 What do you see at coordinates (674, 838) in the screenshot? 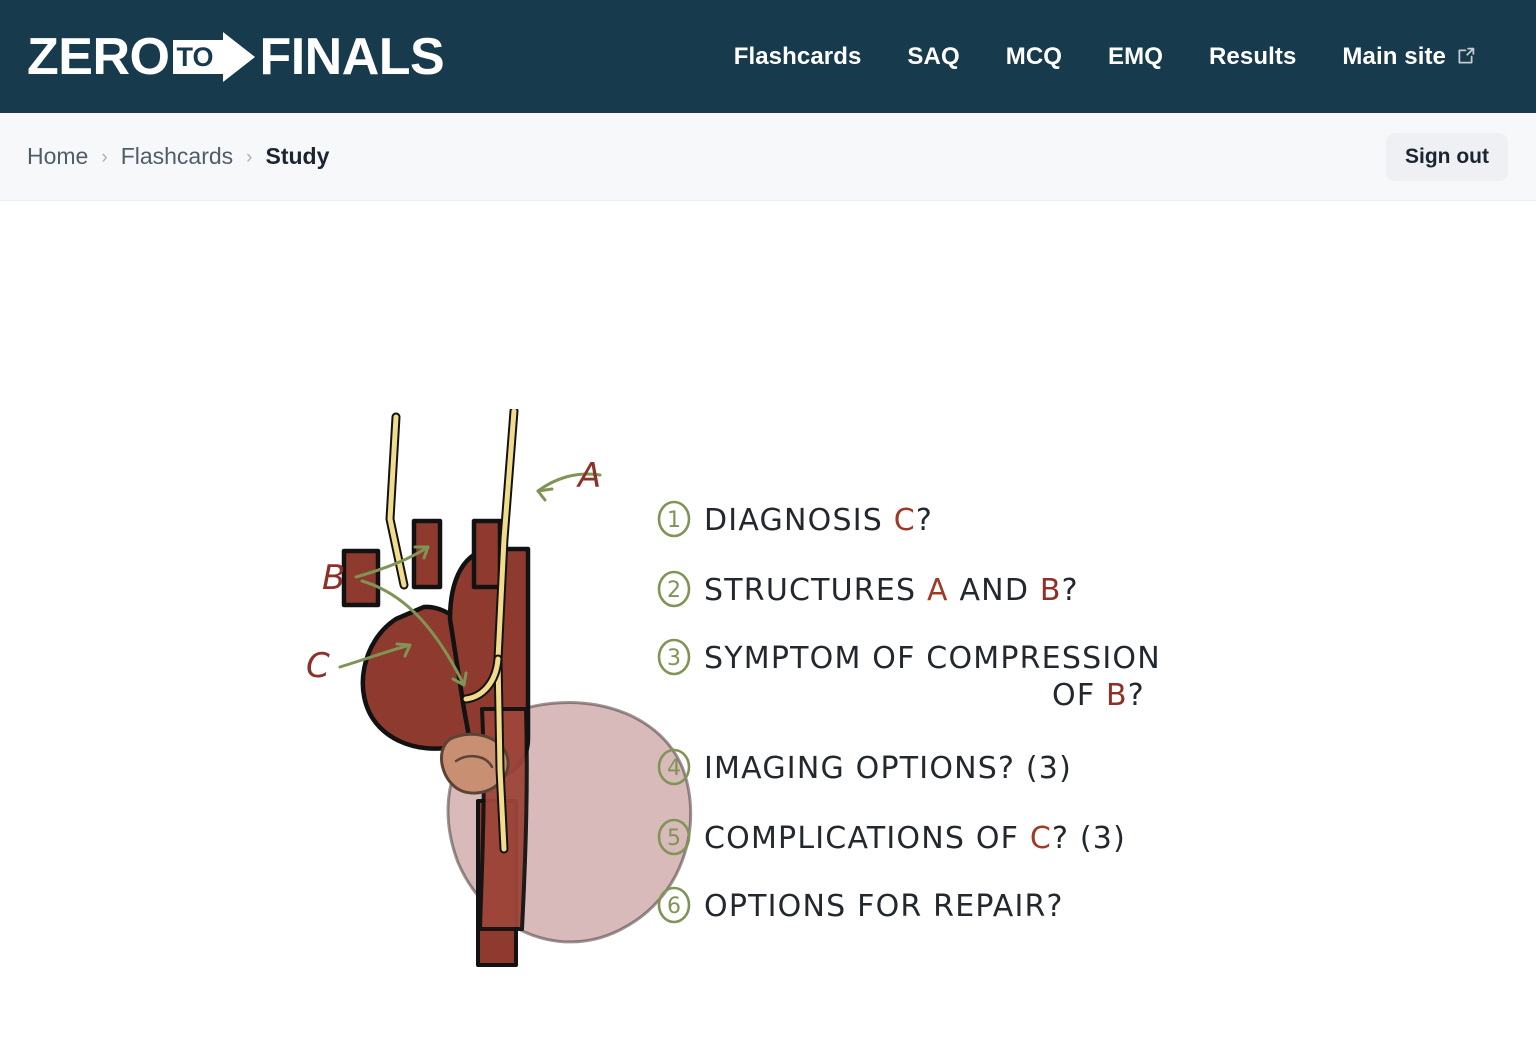
I see `question-number: 5` at bounding box center [674, 838].